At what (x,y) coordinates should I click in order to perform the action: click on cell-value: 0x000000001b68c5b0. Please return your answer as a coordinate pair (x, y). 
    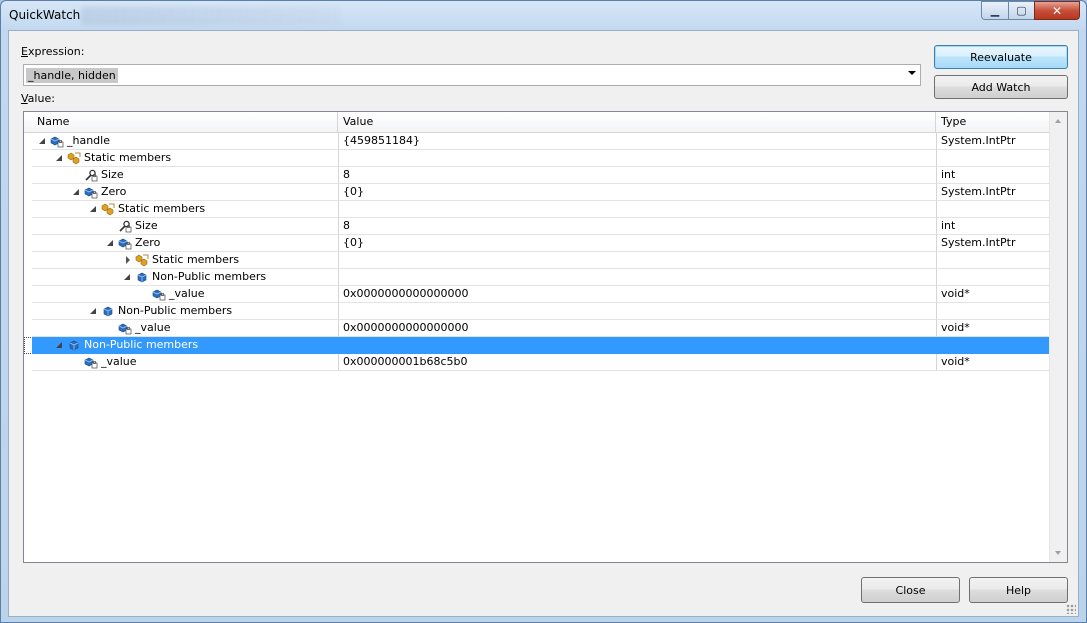
    Looking at the image, I should click on (637, 362).